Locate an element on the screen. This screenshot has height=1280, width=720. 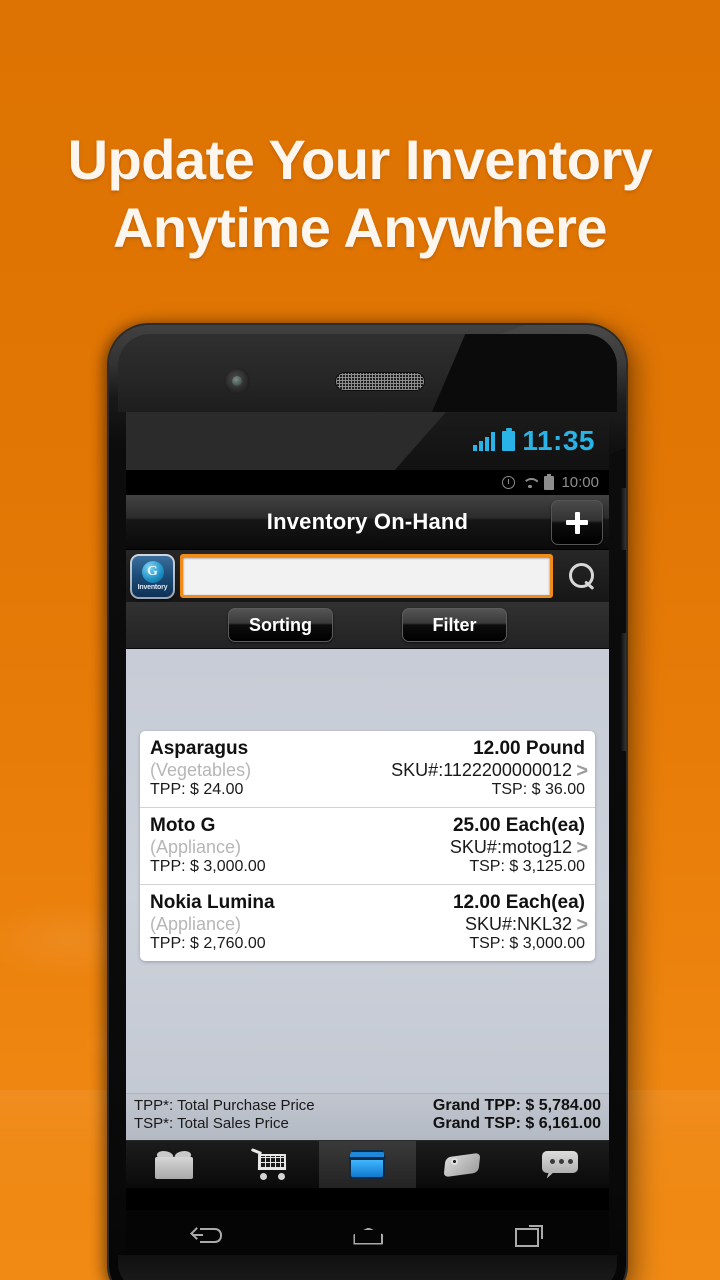
bottom-tab-bar is located at coordinates (367, 1164).